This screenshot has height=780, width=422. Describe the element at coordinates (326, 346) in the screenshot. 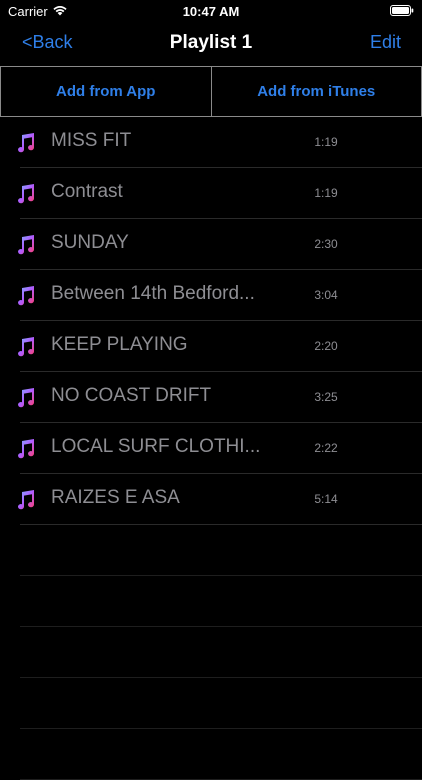

I see `track-duration: 2:20` at that location.